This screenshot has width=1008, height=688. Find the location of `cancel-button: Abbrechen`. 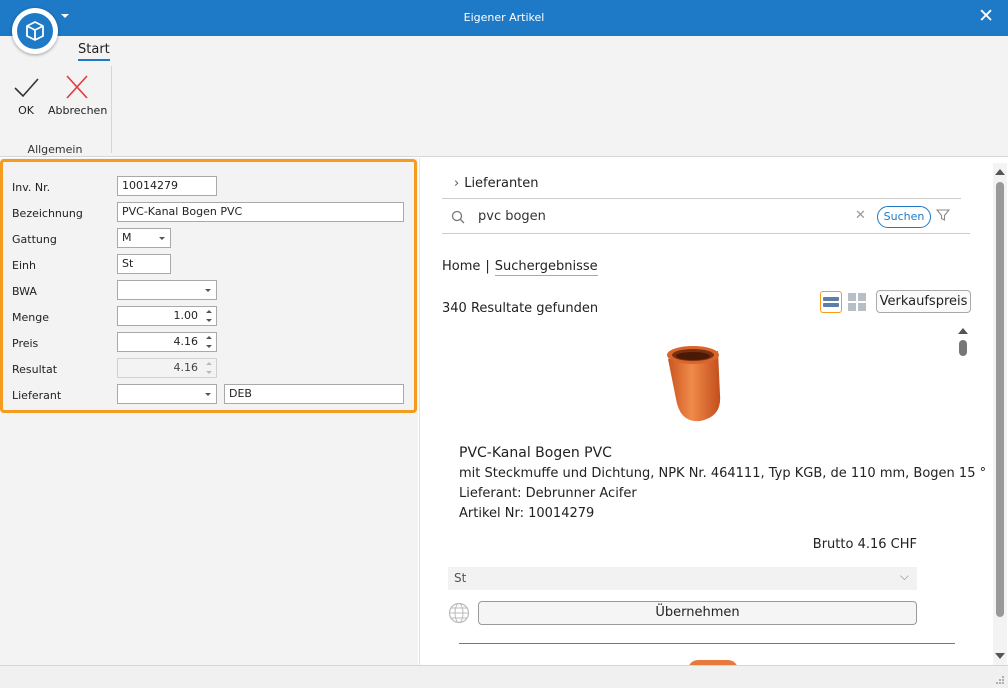

cancel-button: Abbrechen is located at coordinates (78, 95).